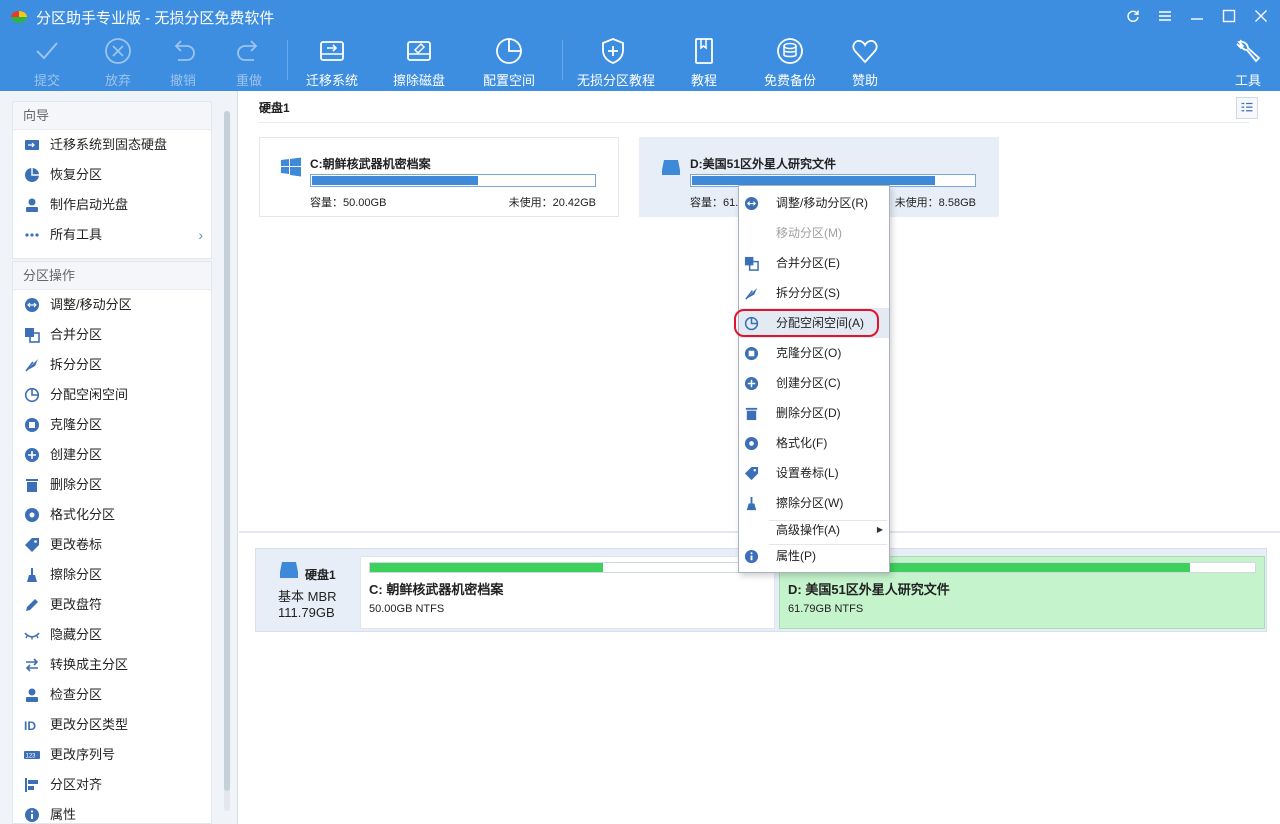  I want to click on op-check-partition: 检查分区, so click(112, 695).